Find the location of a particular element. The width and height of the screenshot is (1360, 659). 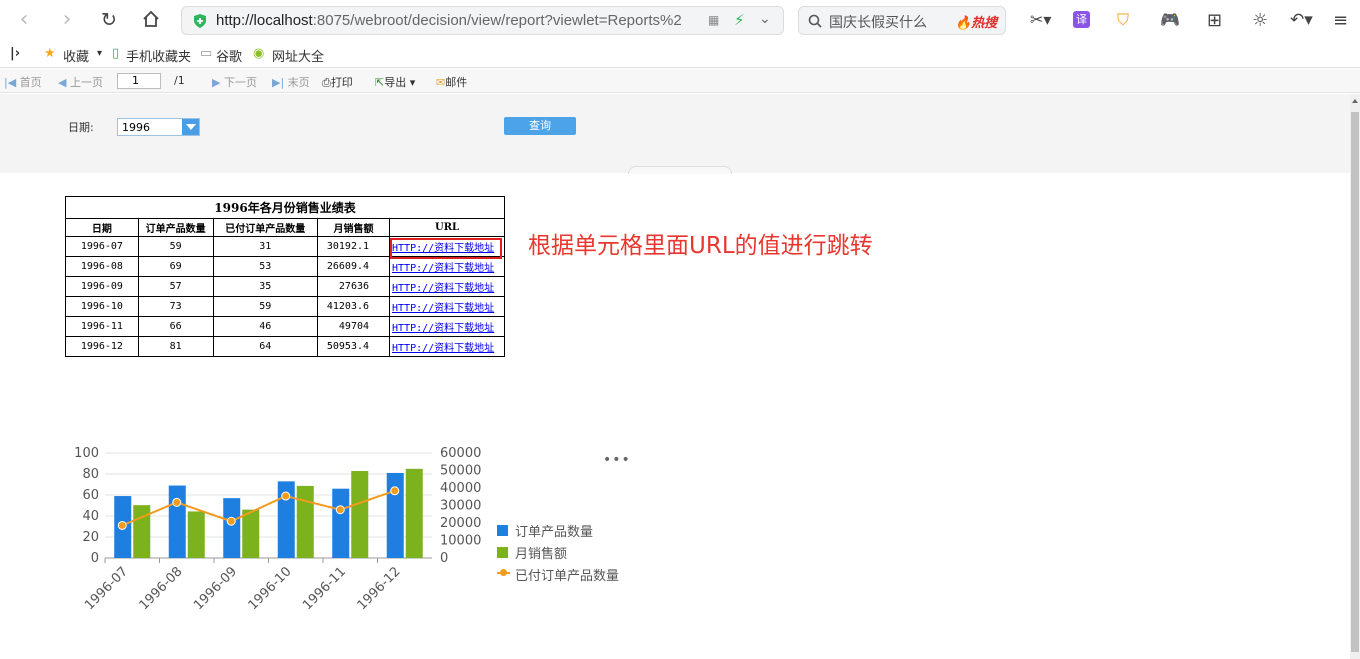

y-right-tick-label: 20000 is located at coordinates (460, 523).